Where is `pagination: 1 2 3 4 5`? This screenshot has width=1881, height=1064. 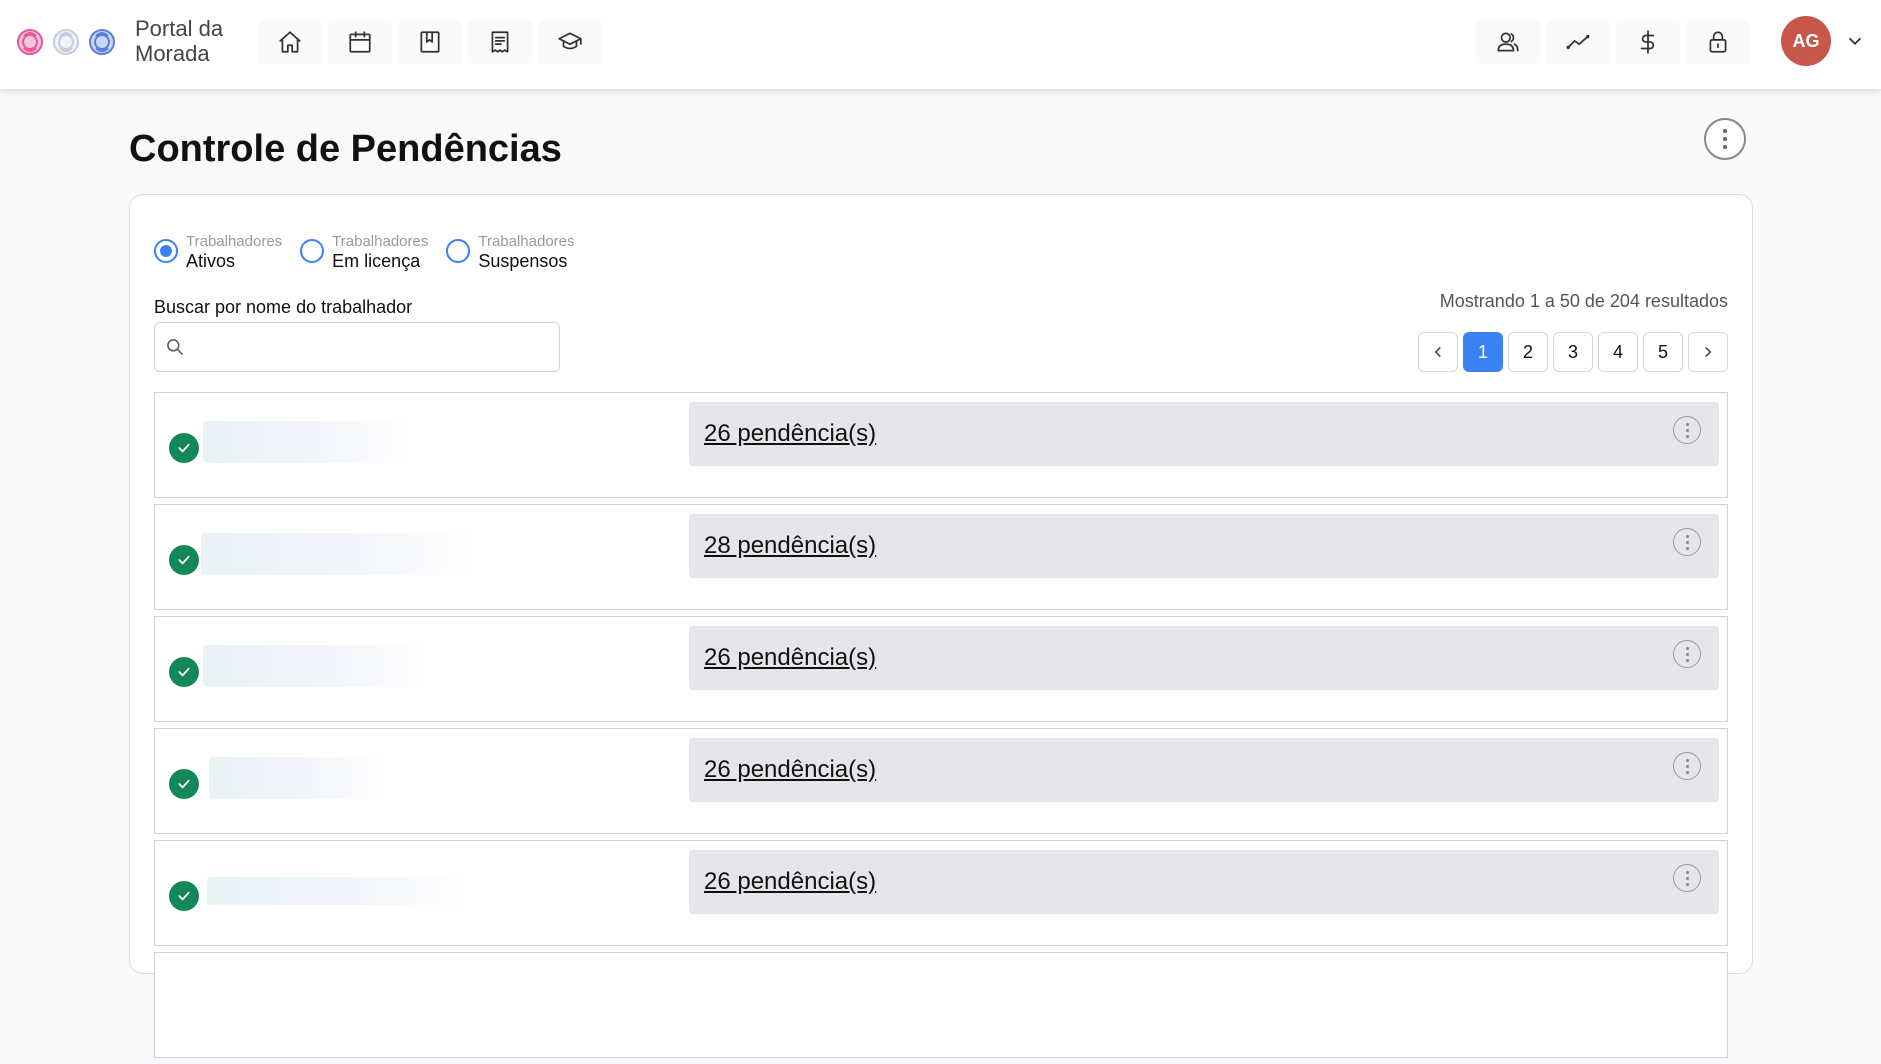
pagination: 1 2 3 4 5 is located at coordinates (1573, 352).